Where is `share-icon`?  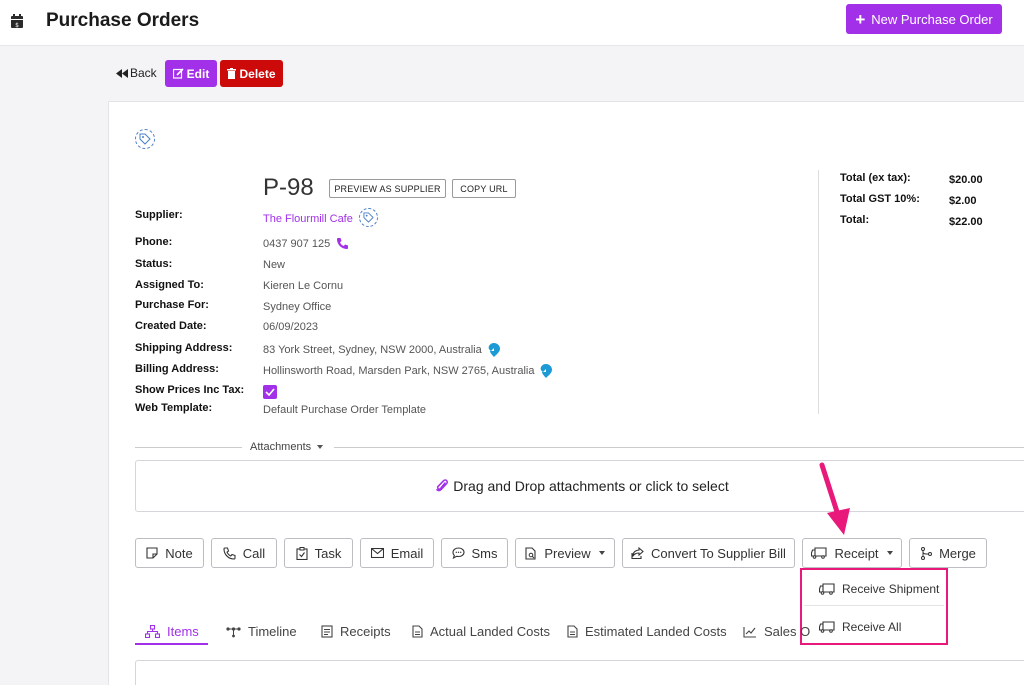
share-icon is located at coordinates (637, 553).